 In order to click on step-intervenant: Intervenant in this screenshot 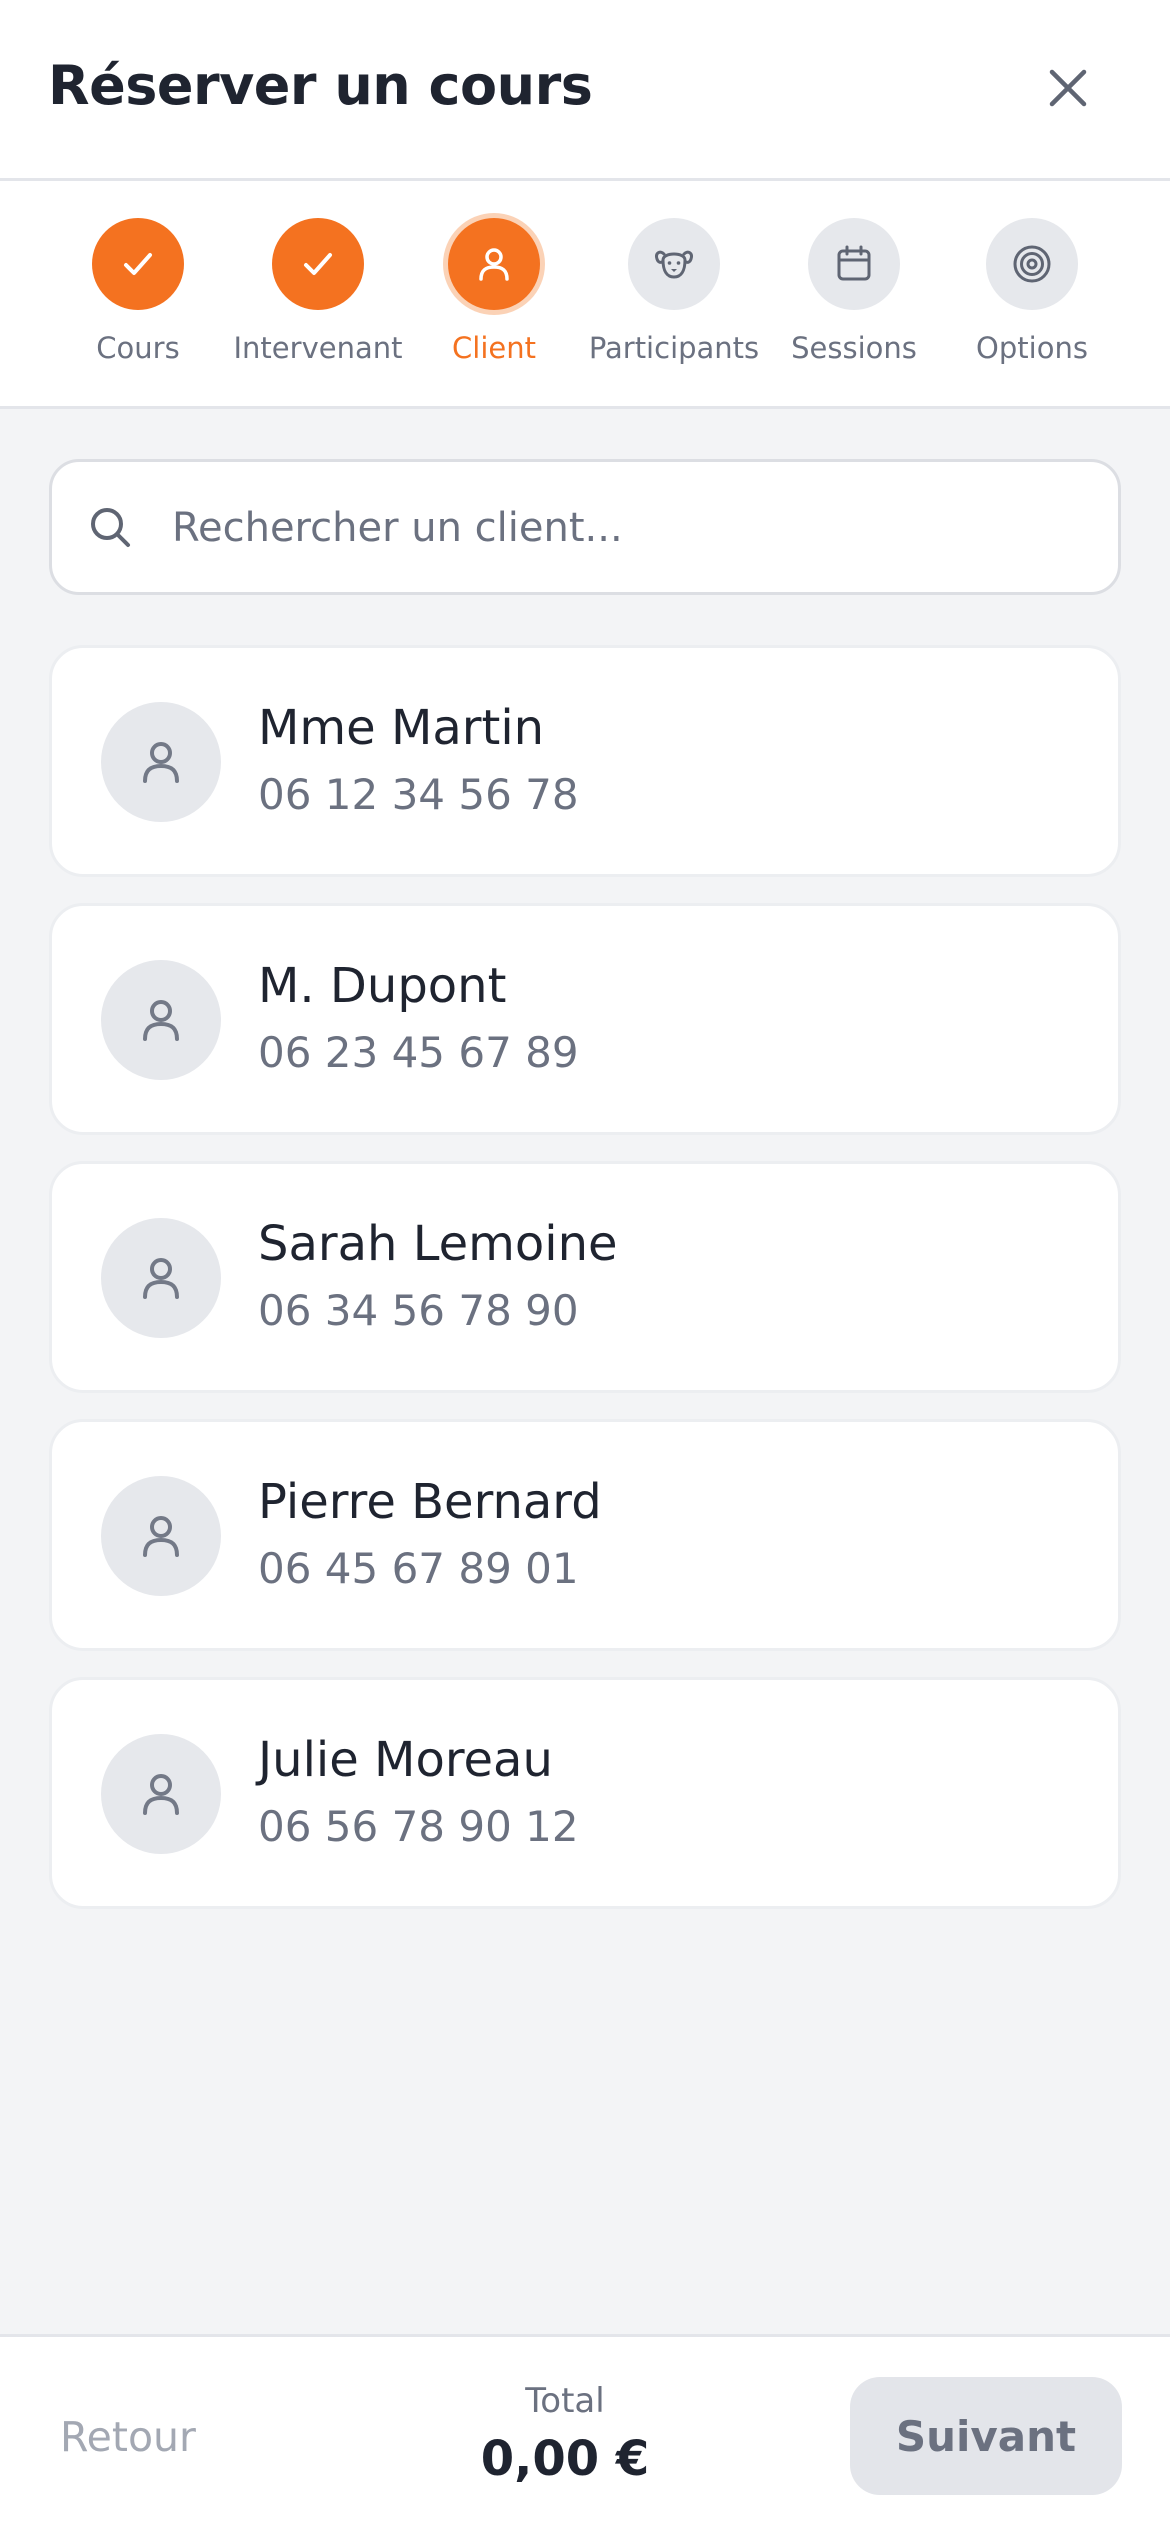, I will do `click(318, 295)`.